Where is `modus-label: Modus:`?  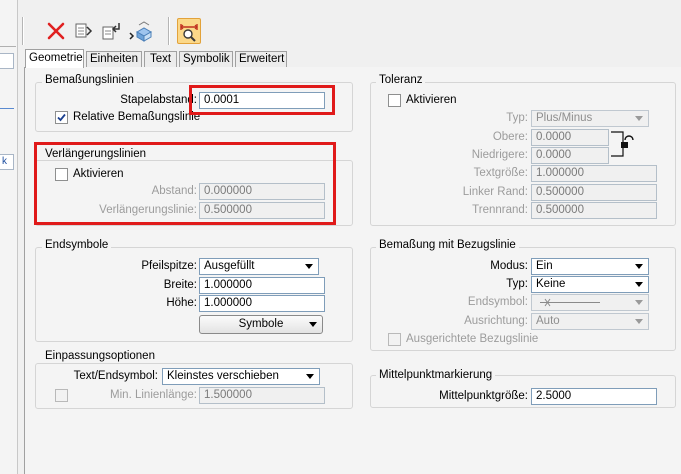 modus-label: Modus: is located at coordinates (509, 266).